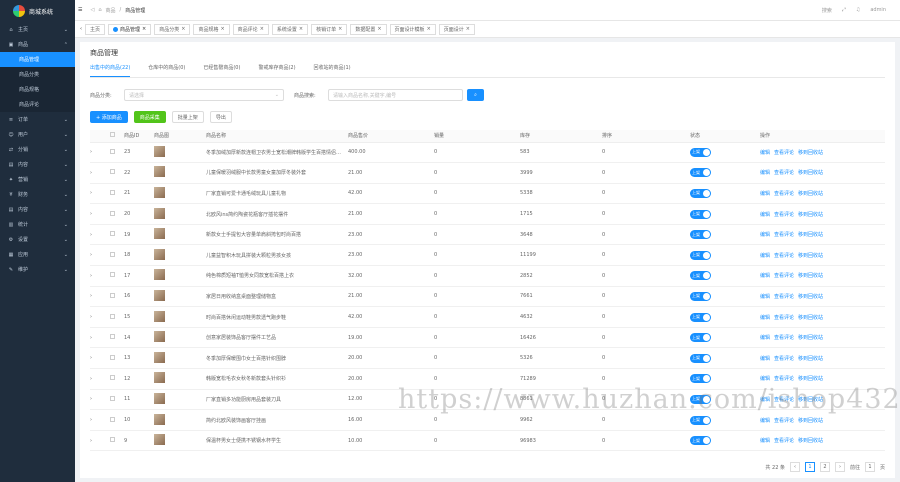 The height and width of the screenshot is (482, 900). I want to click on search-button: ⌕, so click(475, 95).